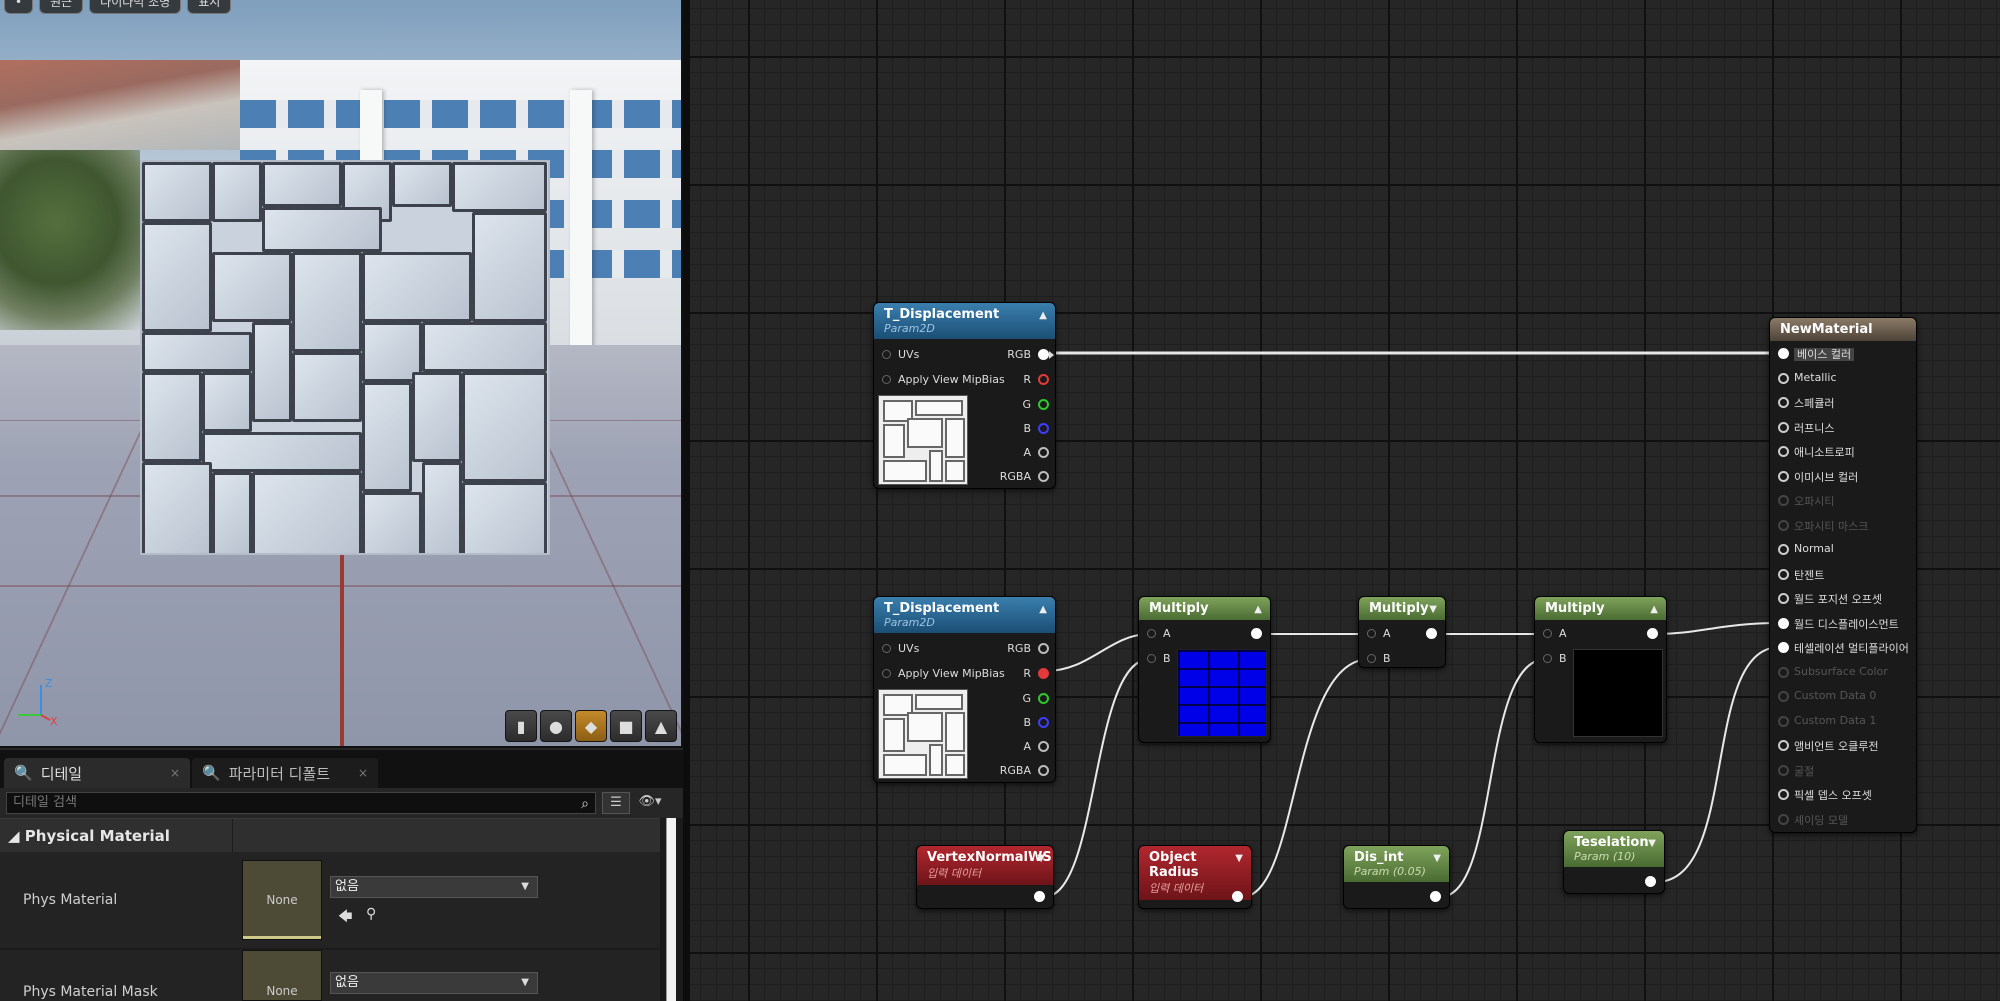  I want to click on material-input-pin: 스페큘러, so click(1806, 403).